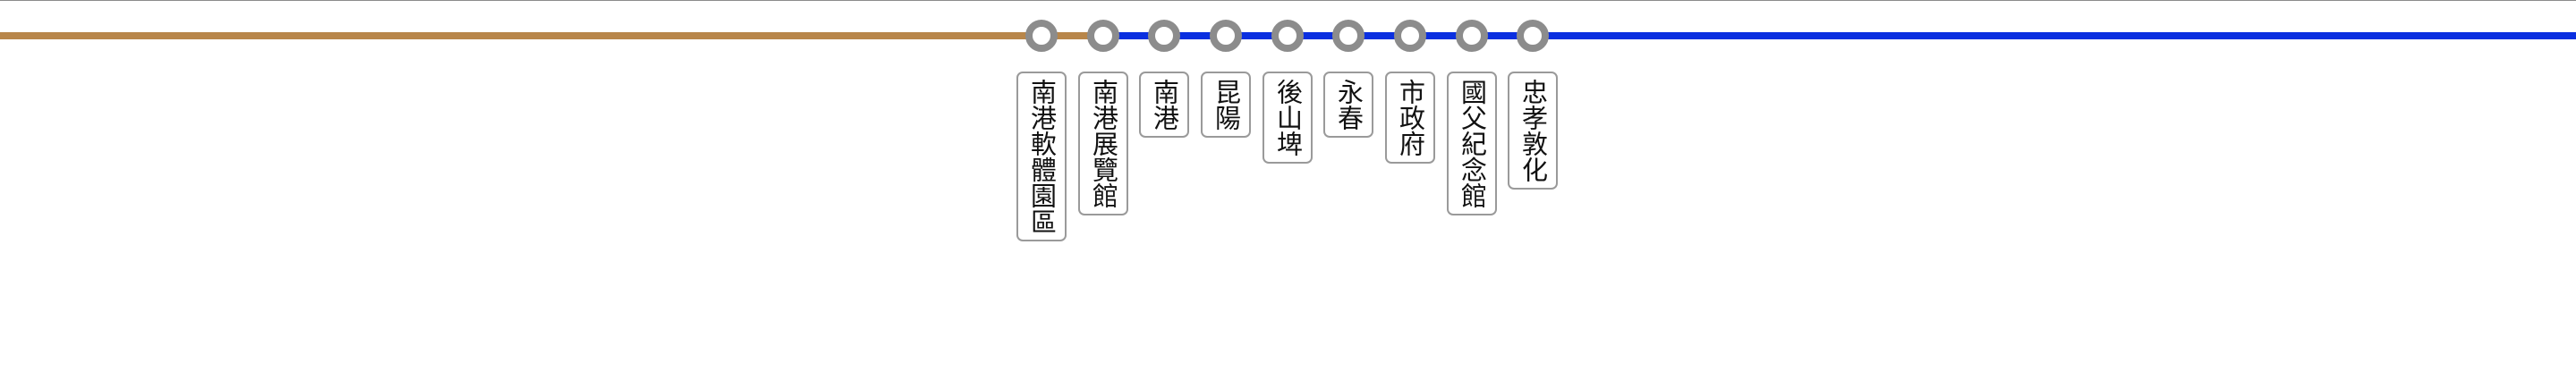  I want to click on station-label: 市政府, so click(1410, 118).